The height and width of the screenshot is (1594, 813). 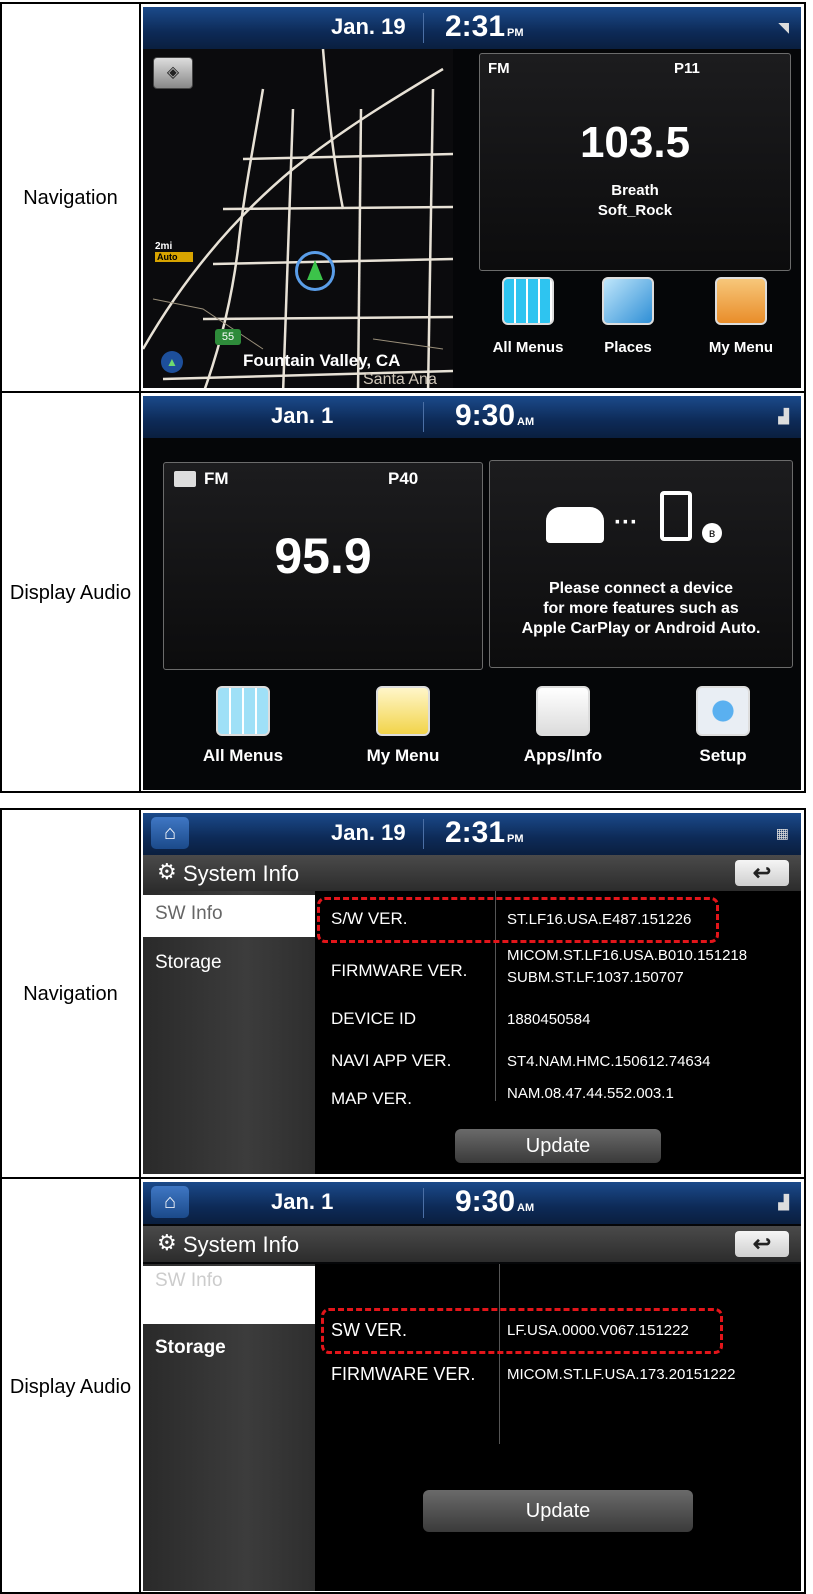 I want to click on setup-button: Setup, so click(x=723, y=736).